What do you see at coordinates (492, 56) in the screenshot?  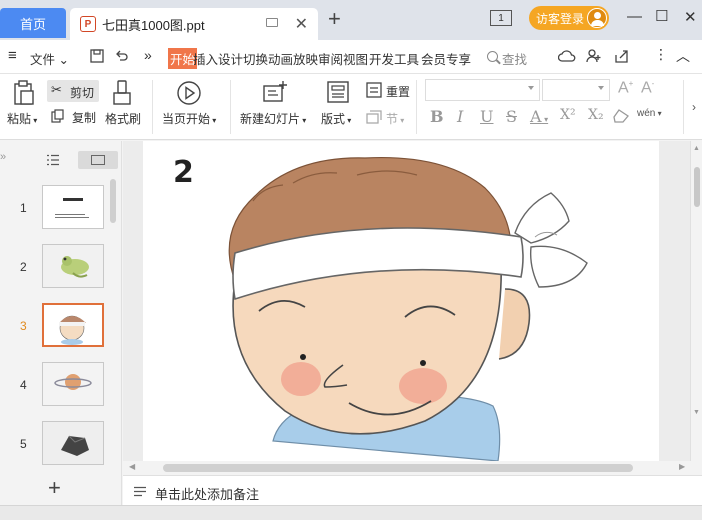 I see `search-icon` at bounding box center [492, 56].